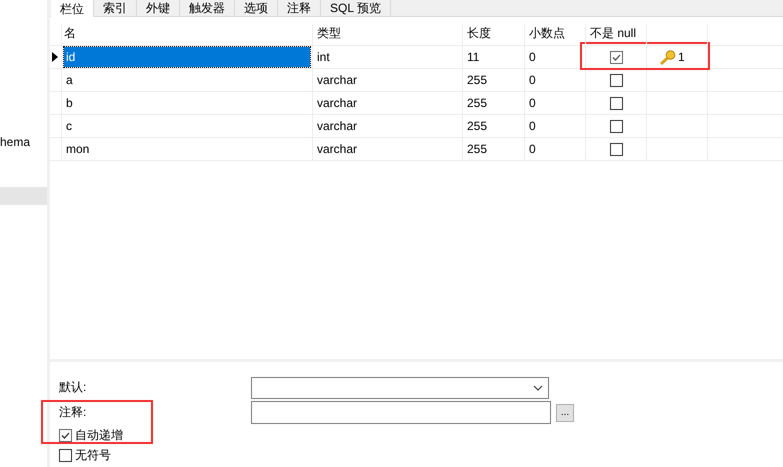  What do you see at coordinates (187, 103) in the screenshot?
I see `table-cell: b` at bounding box center [187, 103].